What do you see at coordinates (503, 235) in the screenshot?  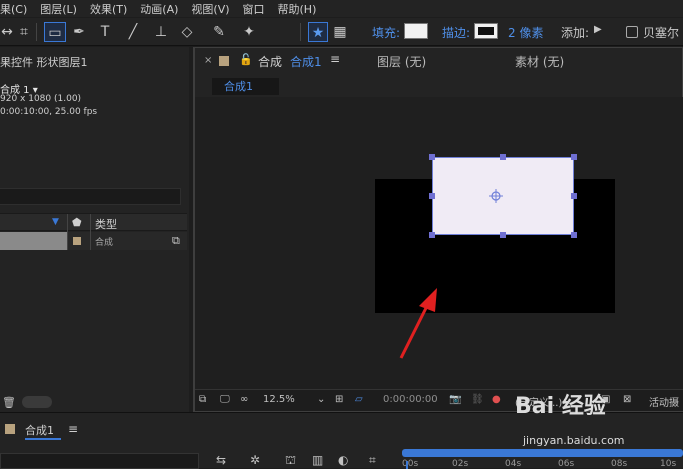 I see `handle-bottom-mid` at bounding box center [503, 235].